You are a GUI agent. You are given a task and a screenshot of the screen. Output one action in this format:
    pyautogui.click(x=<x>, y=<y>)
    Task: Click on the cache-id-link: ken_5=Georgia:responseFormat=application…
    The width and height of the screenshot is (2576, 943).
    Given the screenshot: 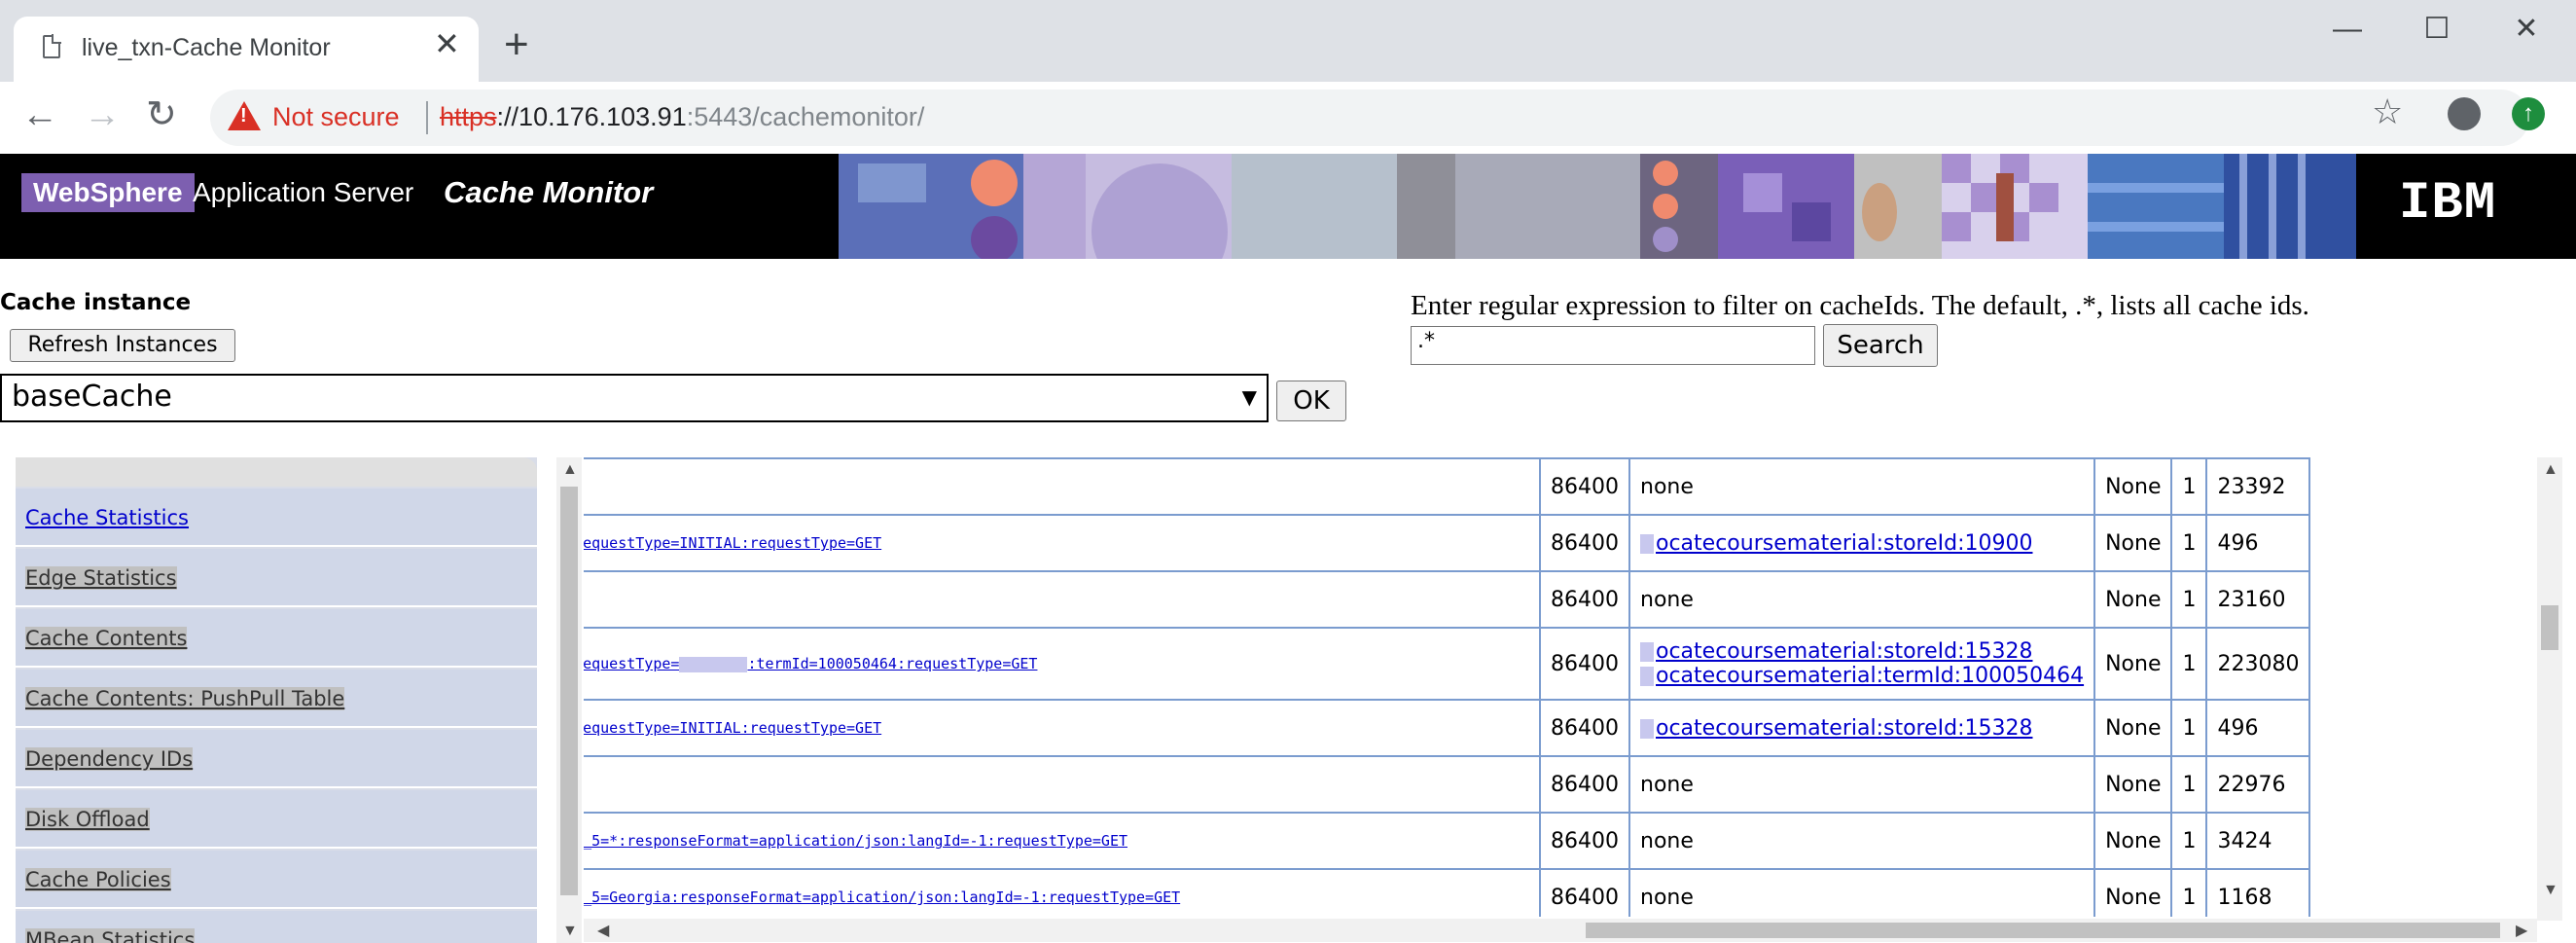 What is the action you would take?
    pyautogui.click(x=882, y=897)
    